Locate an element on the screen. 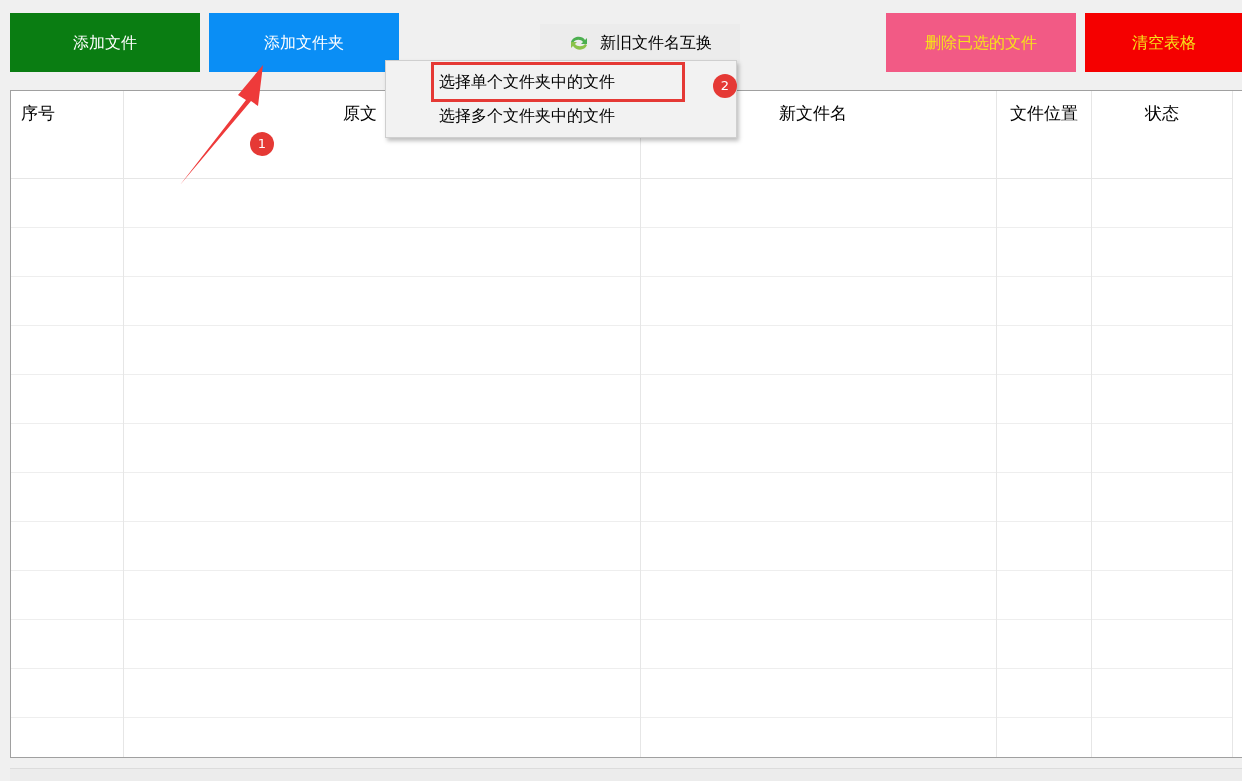 This screenshot has width=1242, height=781. column-header: 序号 is located at coordinates (38, 113).